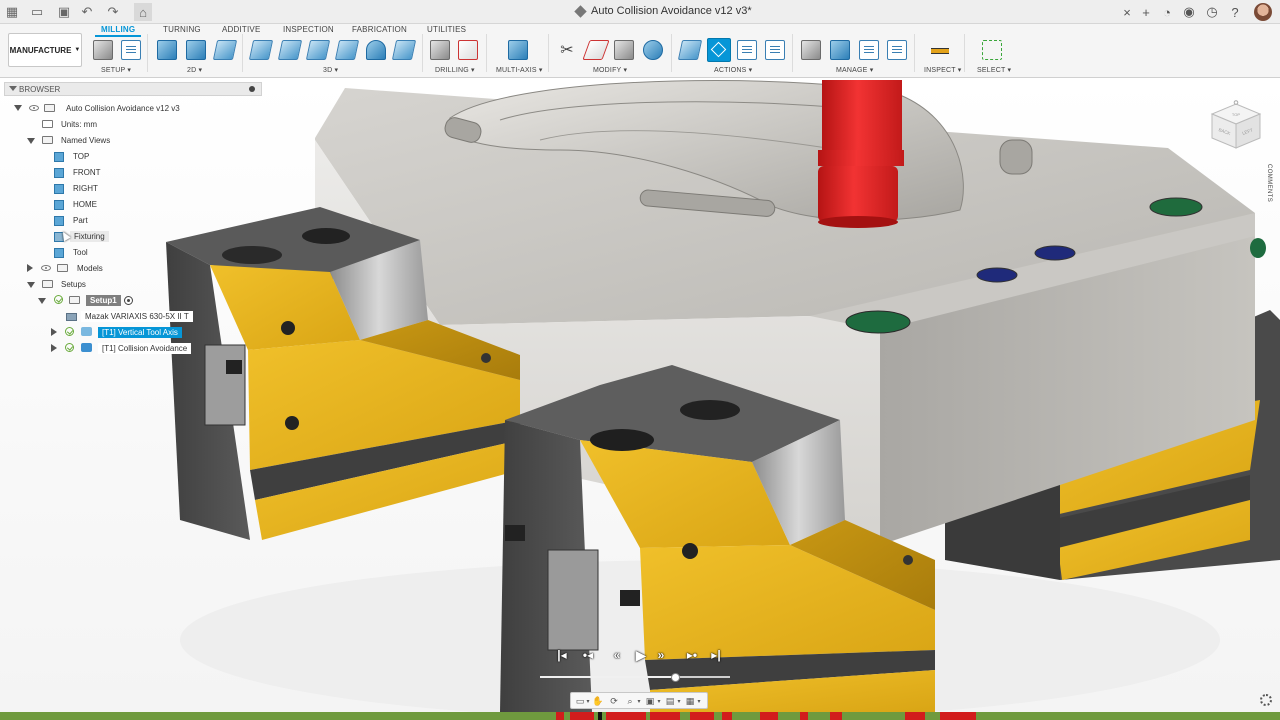 This screenshot has height=720, width=1280. What do you see at coordinates (13, 88) in the screenshot?
I see `collapse-browser-icon` at bounding box center [13, 88].